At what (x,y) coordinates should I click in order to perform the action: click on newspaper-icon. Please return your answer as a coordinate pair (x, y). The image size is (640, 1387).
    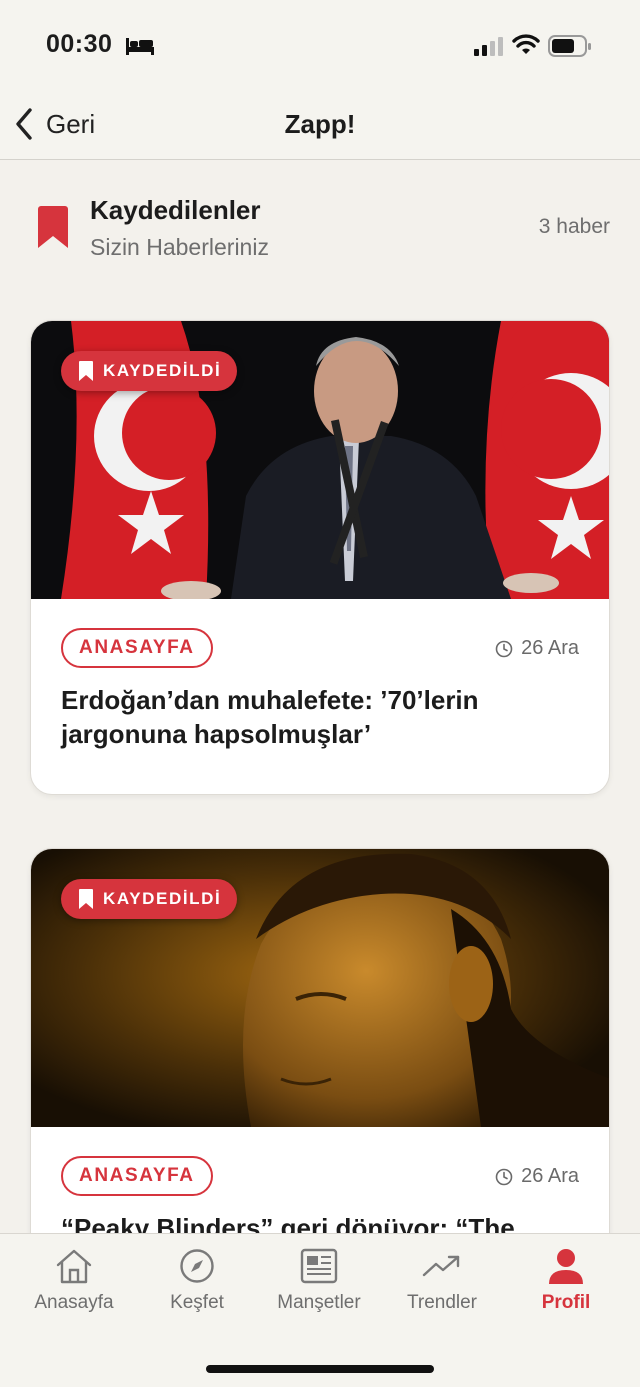
    Looking at the image, I should click on (319, 1266).